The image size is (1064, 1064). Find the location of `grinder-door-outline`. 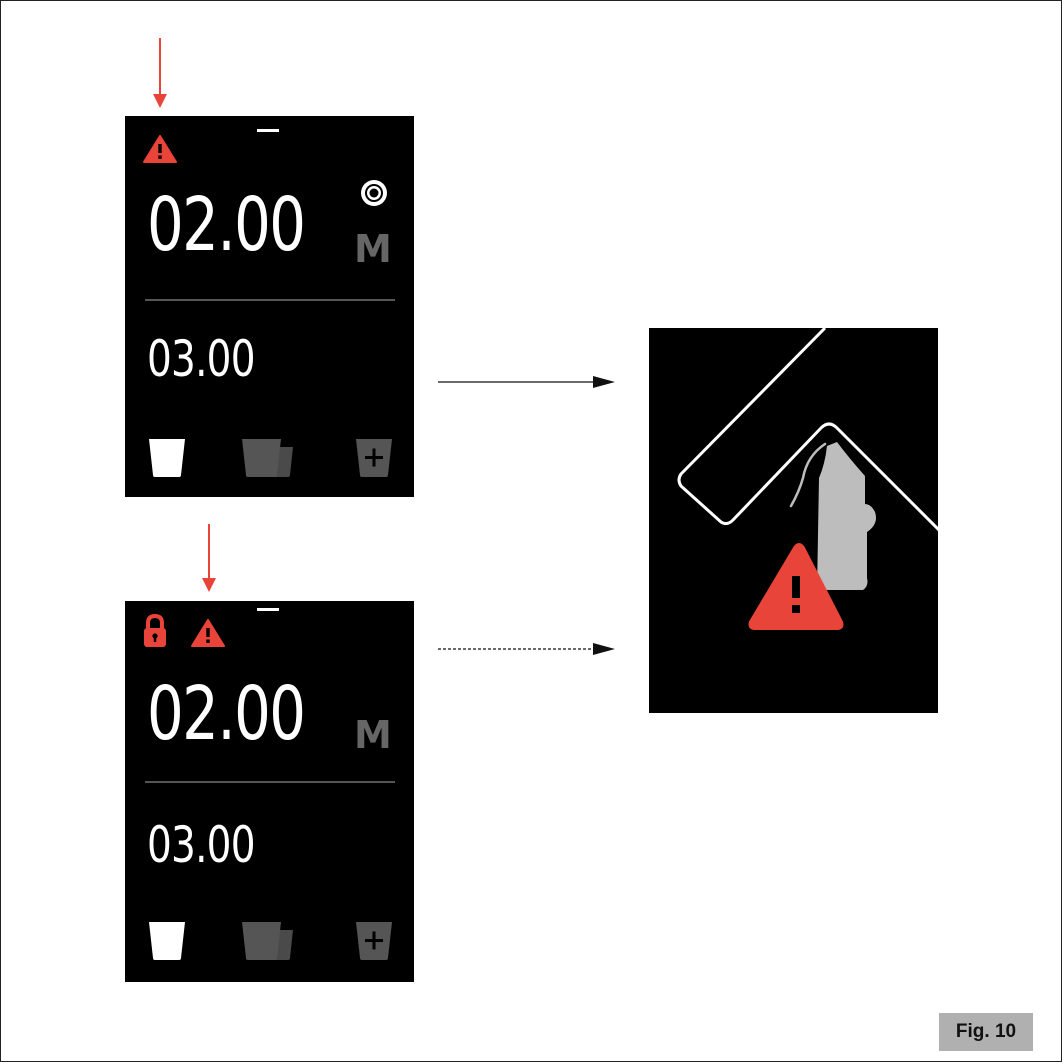

grinder-door-outline is located at coordinates (807, 430).